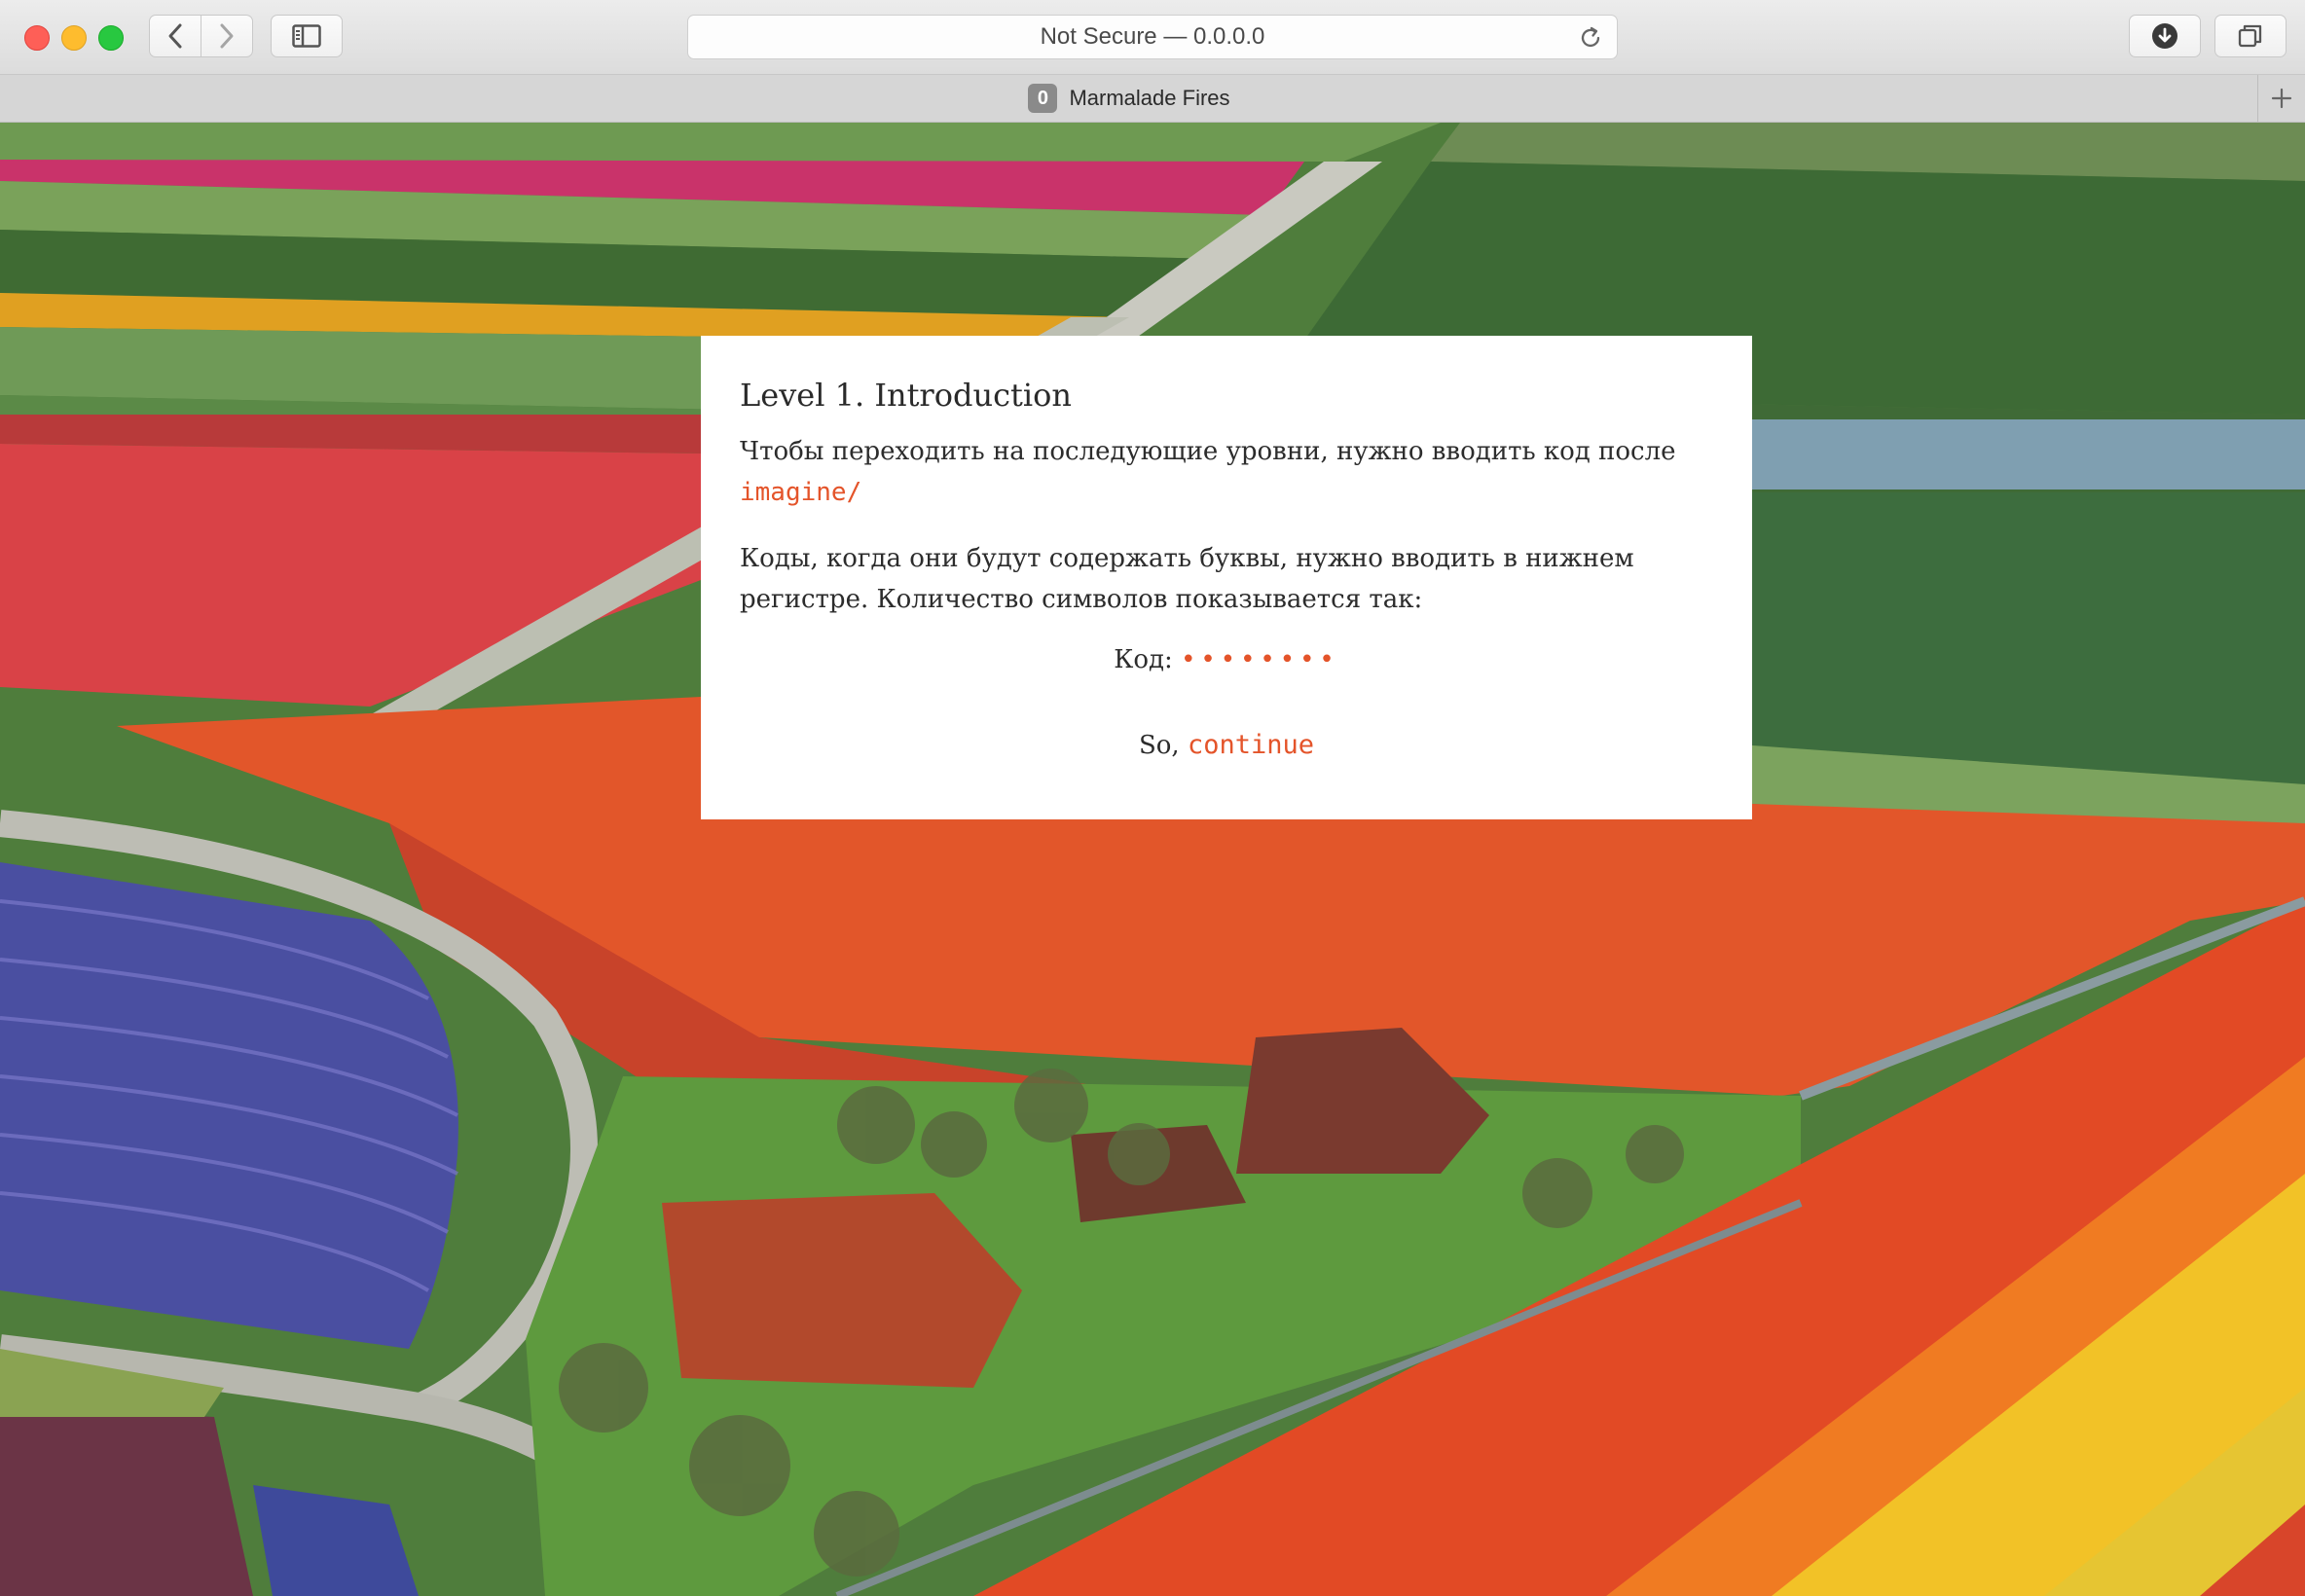 This screenshot has width=2305, height=1596. I want to click on code-path-text: imagine/, so click(801, 492).